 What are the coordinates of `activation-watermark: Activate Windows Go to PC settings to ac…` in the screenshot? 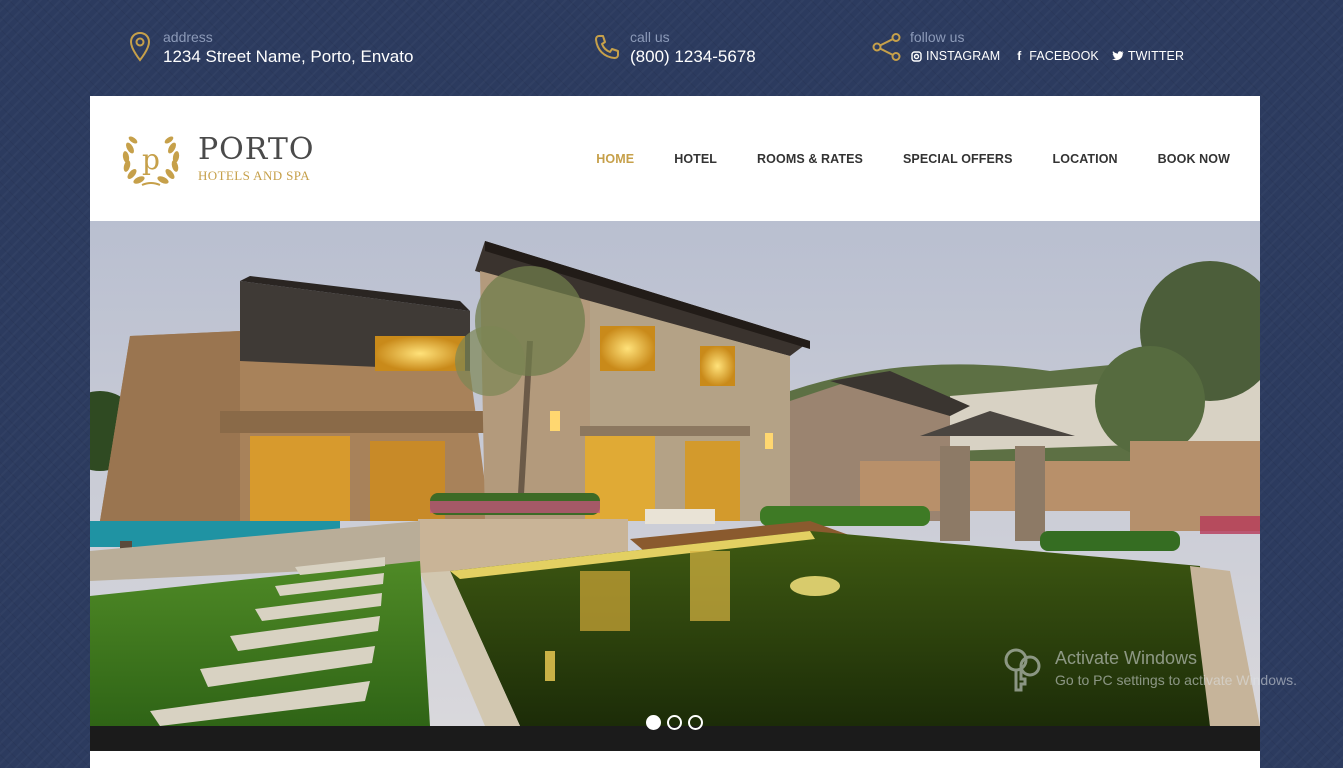 It's located at (1148, 670).